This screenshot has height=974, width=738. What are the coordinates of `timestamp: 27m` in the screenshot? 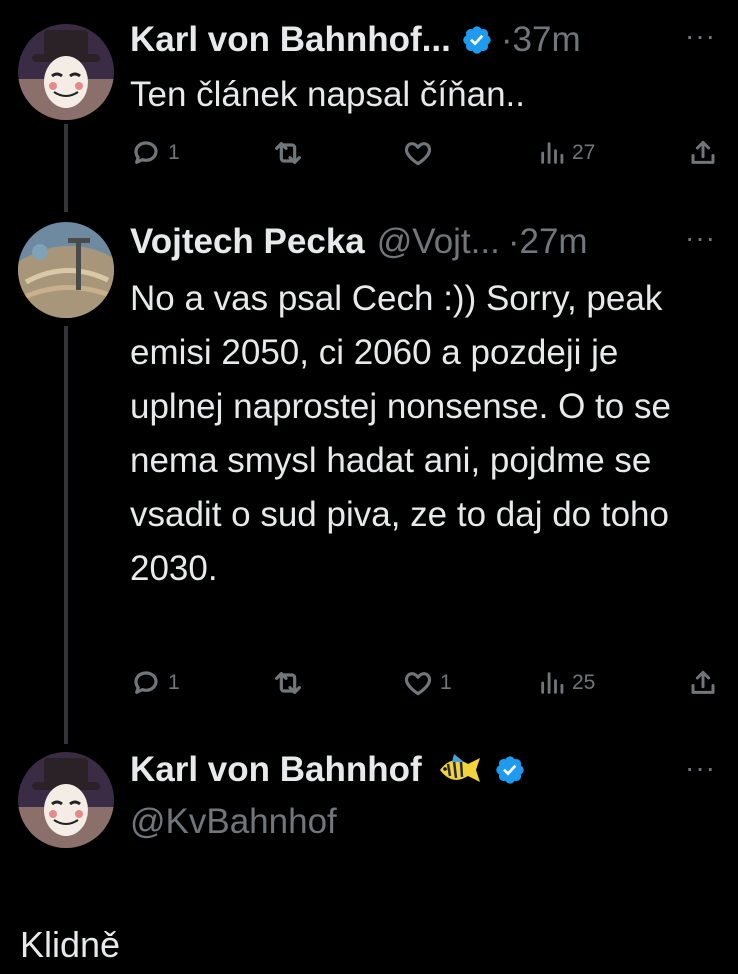 It's located at (554, 242).